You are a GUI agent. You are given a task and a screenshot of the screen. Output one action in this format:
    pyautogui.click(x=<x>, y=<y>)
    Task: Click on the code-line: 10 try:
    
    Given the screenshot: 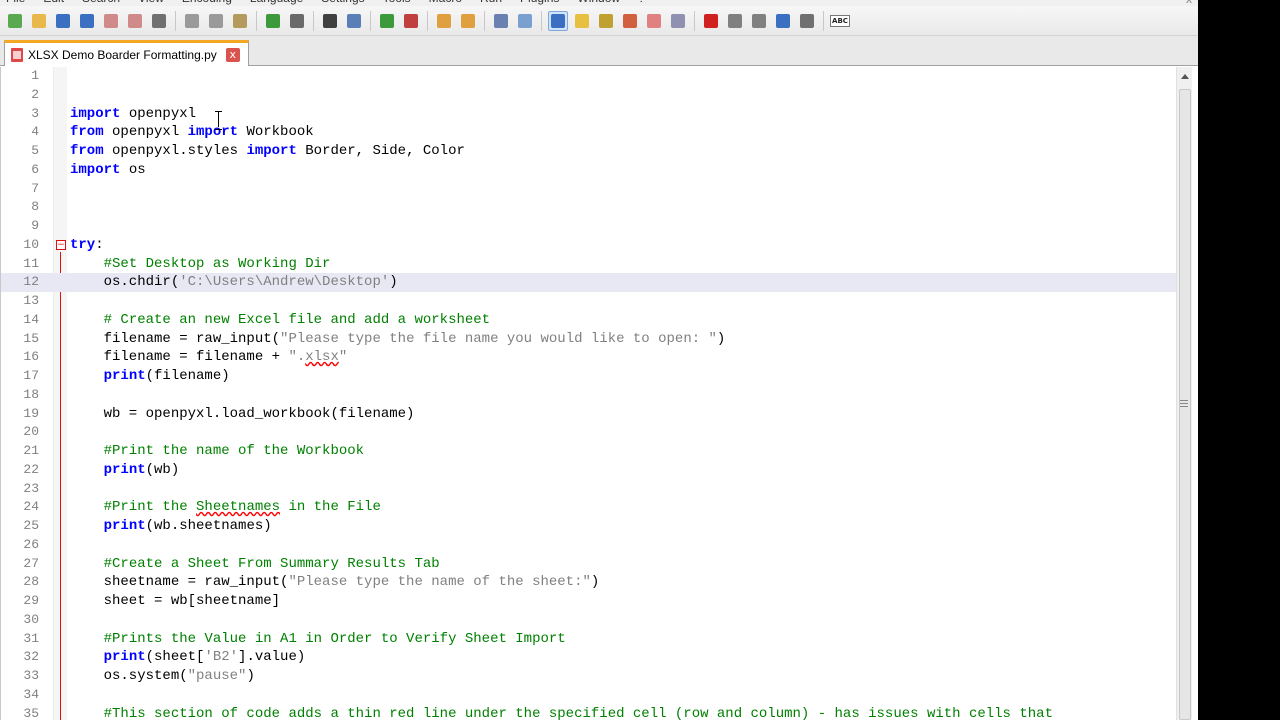 What is the action you would take?
    pyautogui.click(x=589, y=245)
    